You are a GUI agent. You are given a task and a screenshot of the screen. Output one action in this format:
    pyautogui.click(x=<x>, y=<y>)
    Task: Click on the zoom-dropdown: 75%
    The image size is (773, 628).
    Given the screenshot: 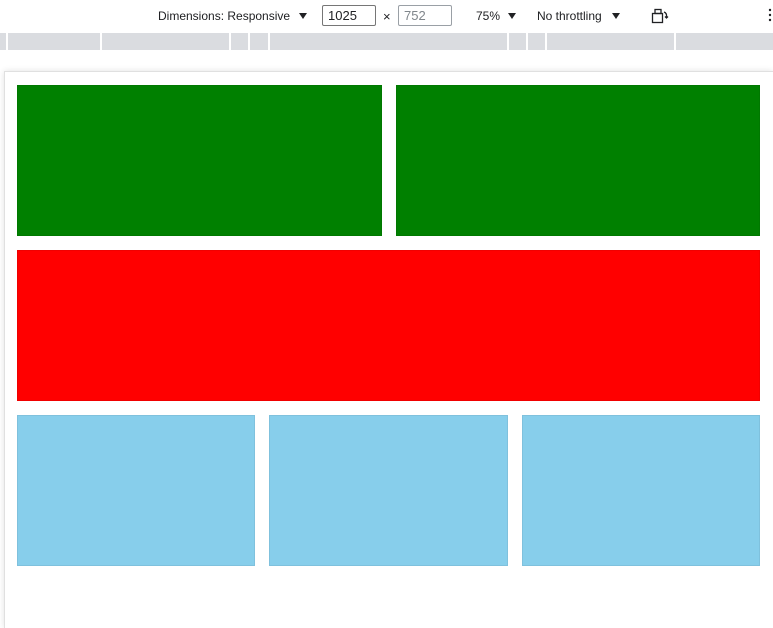 What is the action you would take?
    pyautogui.click(x=496, y=16)
    